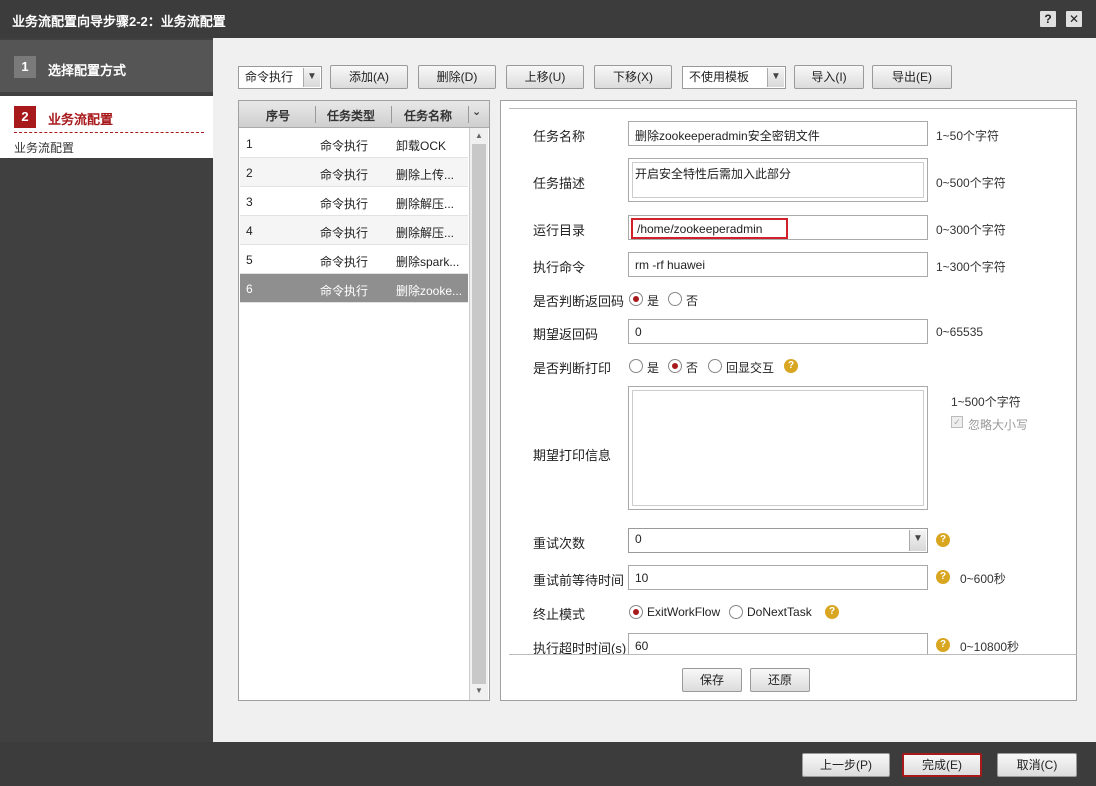  I want to click on command-hint: 1~300个字符, so click(971, 267).